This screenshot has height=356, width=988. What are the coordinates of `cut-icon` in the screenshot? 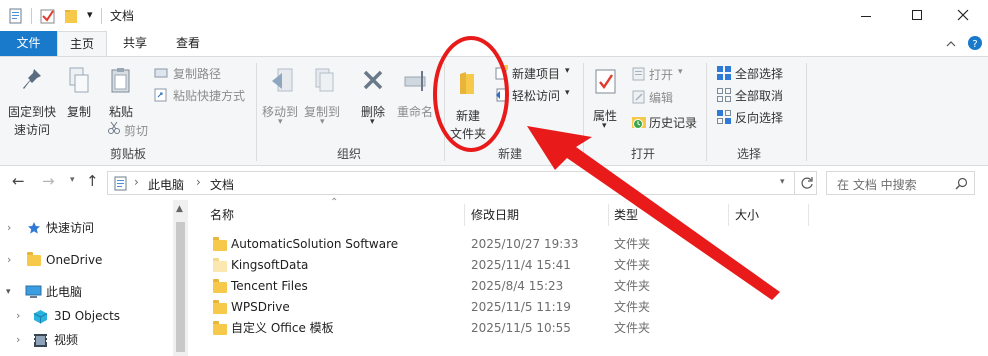 It's located at (114, 127).